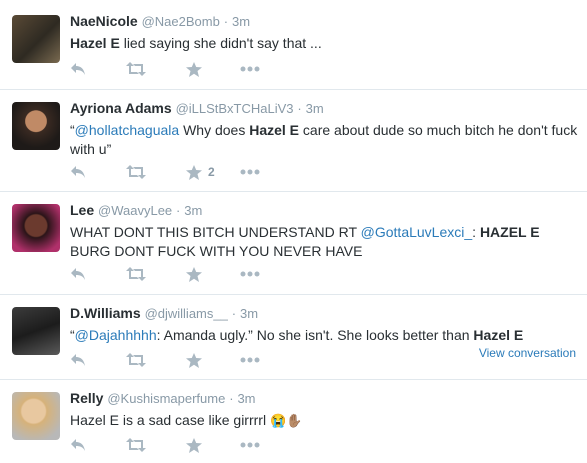 The height and width of the screenshot is (463, 587). I want to click on user-handle: @Kushismaperfume, so click(166, 398).